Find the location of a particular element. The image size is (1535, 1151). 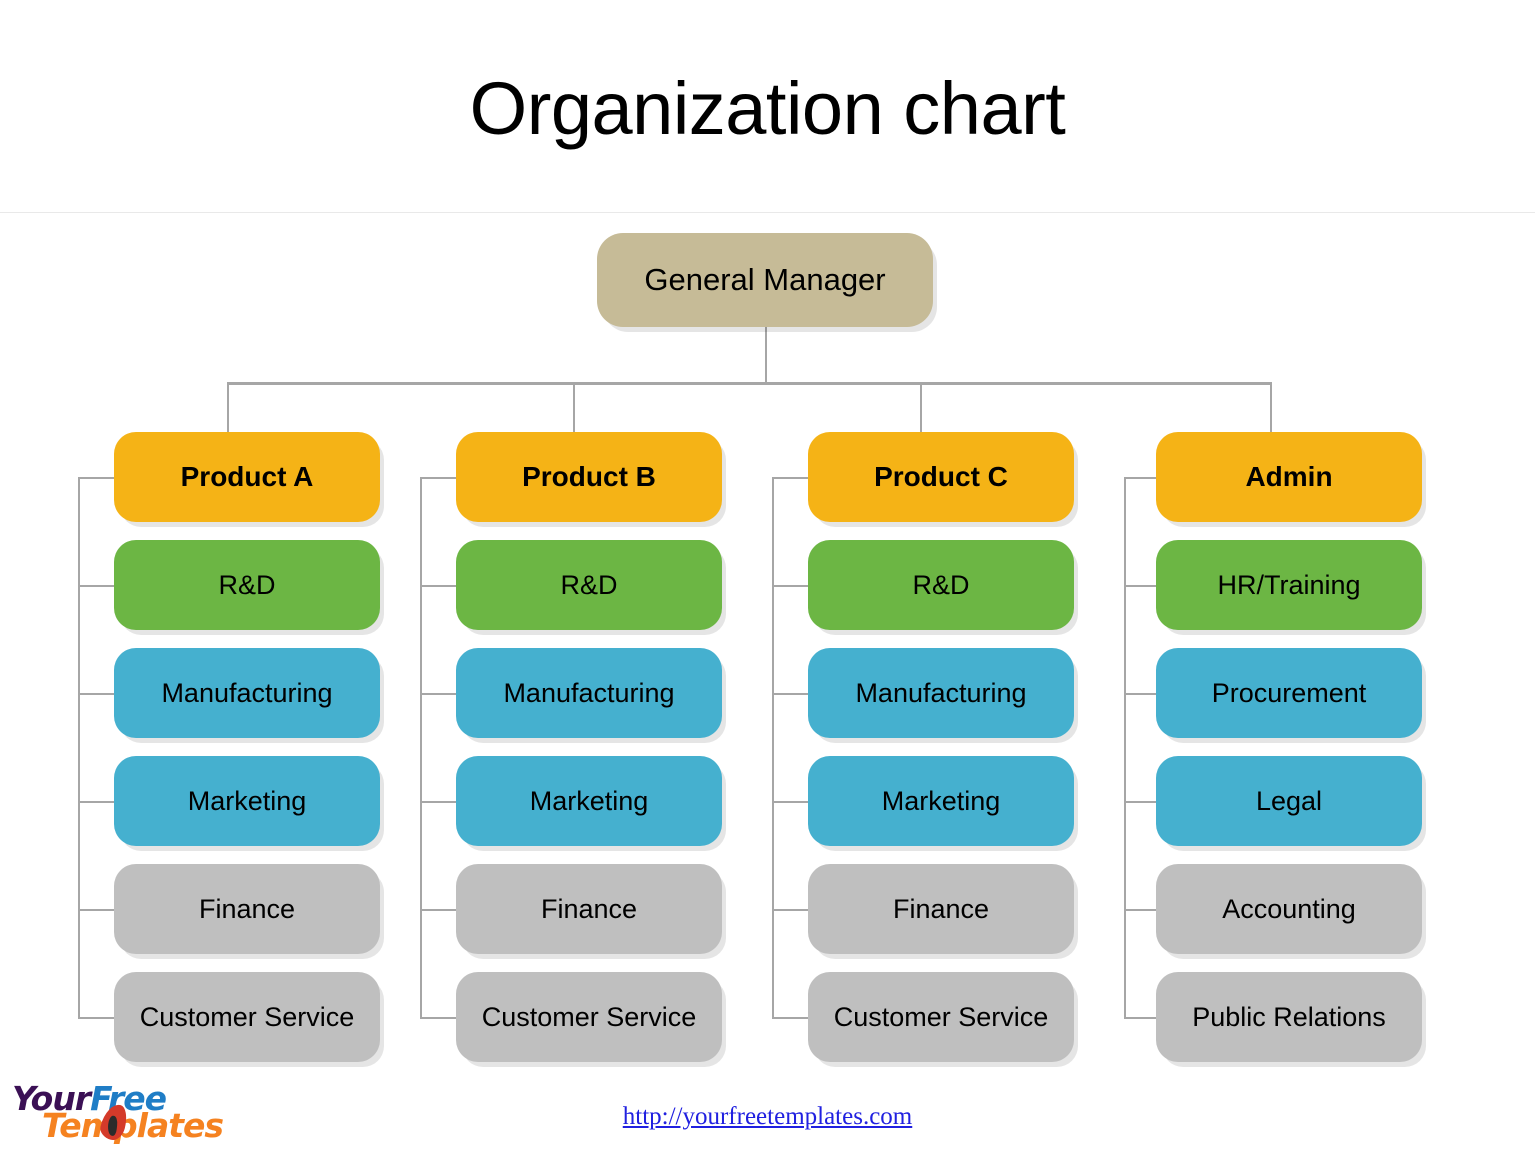

node-label: Accounting is located at coordinates (1289, 908).